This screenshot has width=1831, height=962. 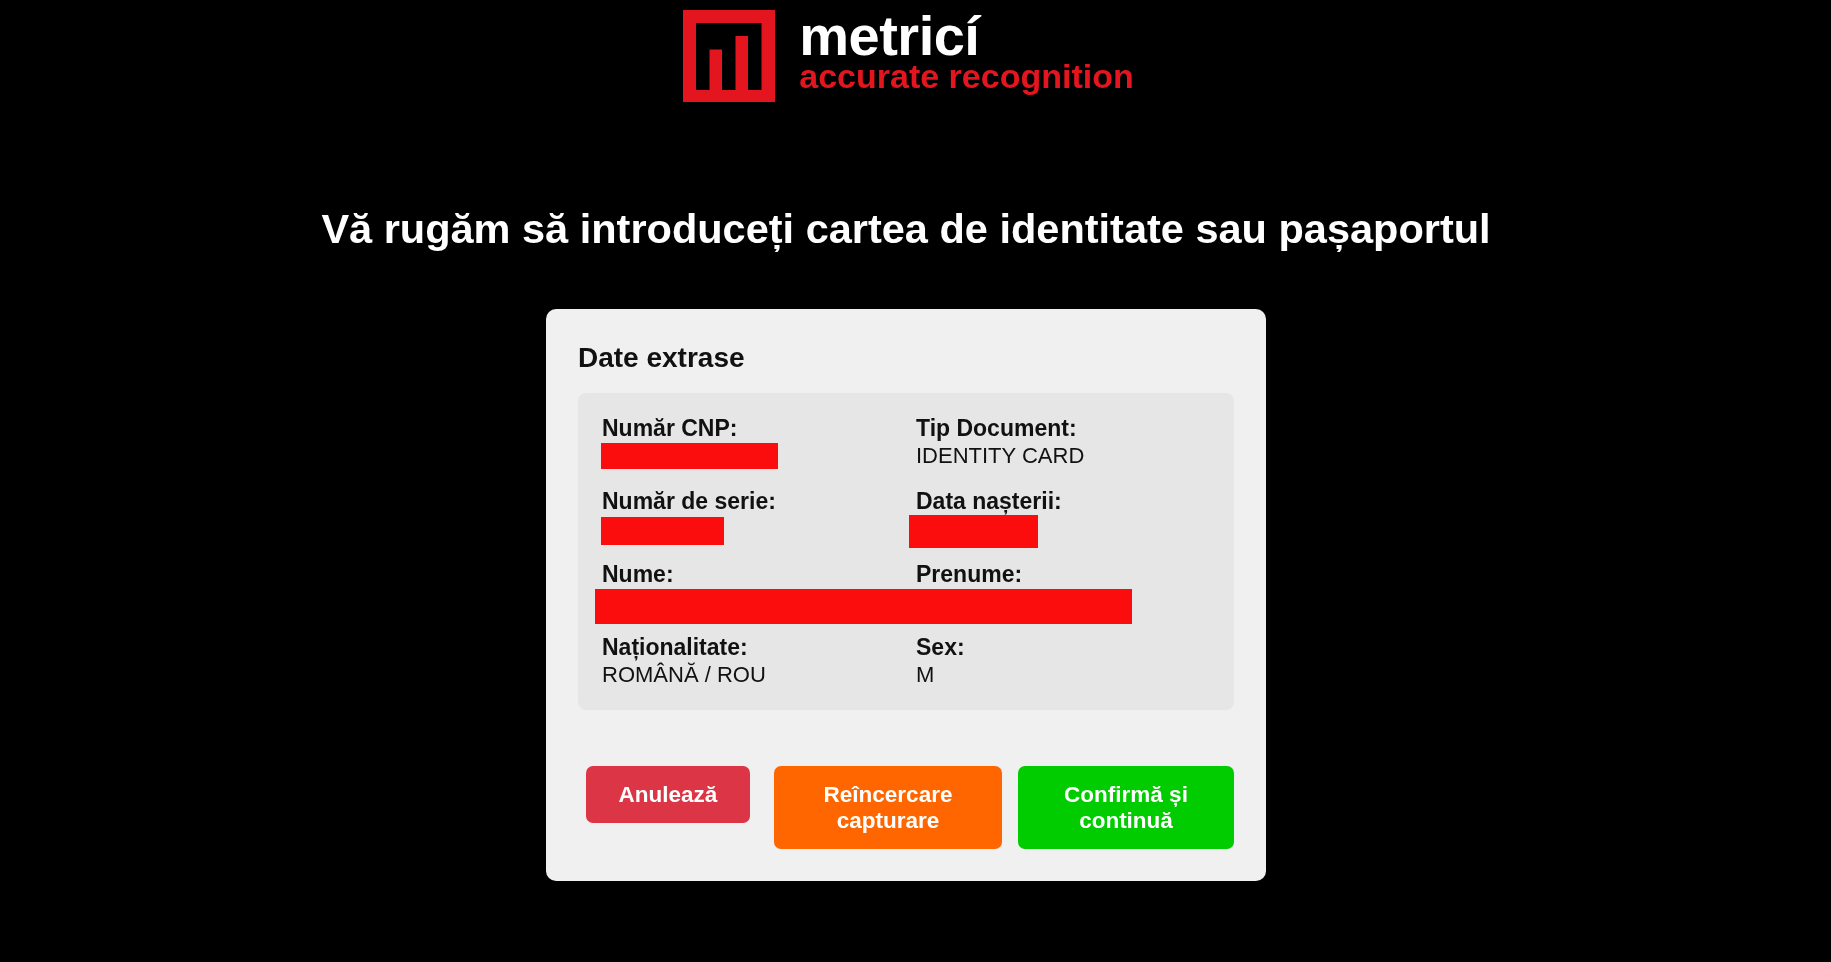 I want to click on field-label: Număr de serie:, so click(x=689, y=501).